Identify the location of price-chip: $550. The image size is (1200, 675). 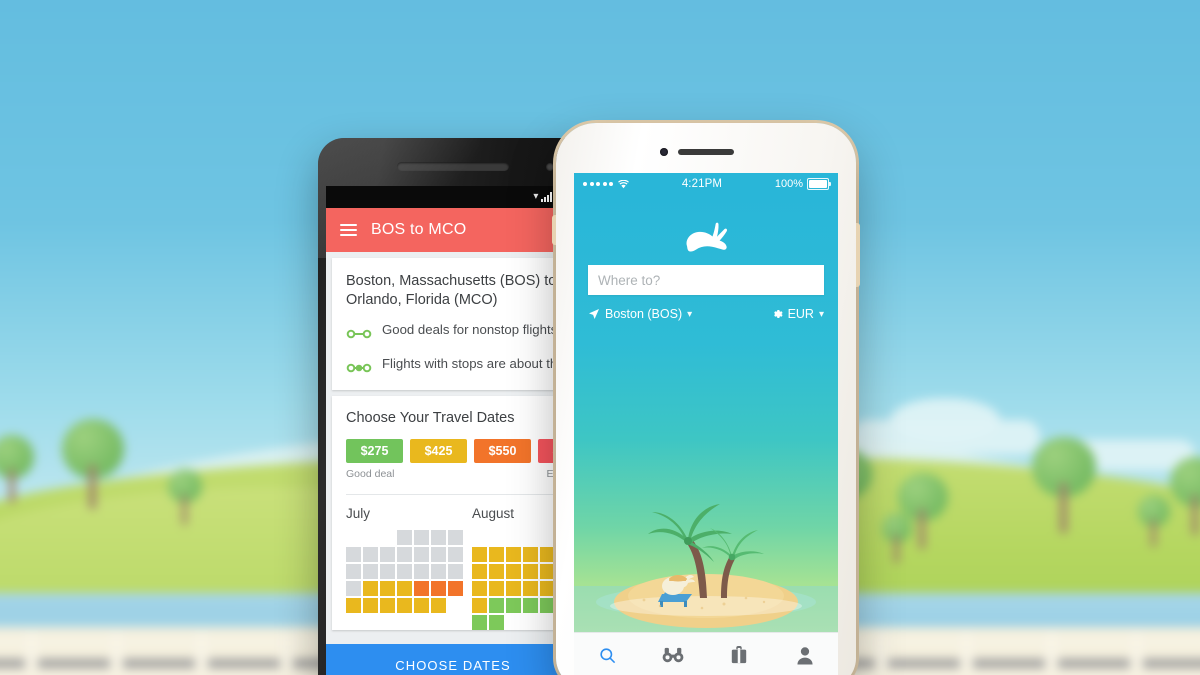
(502, 451).